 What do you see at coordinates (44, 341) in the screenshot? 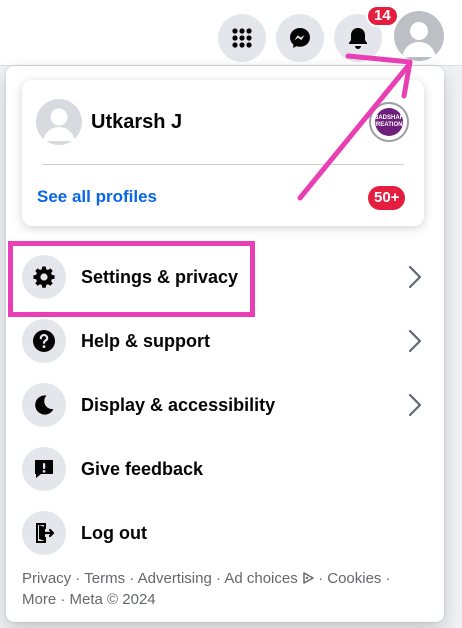
I see `question-icon` at bounding box center [44, 341].